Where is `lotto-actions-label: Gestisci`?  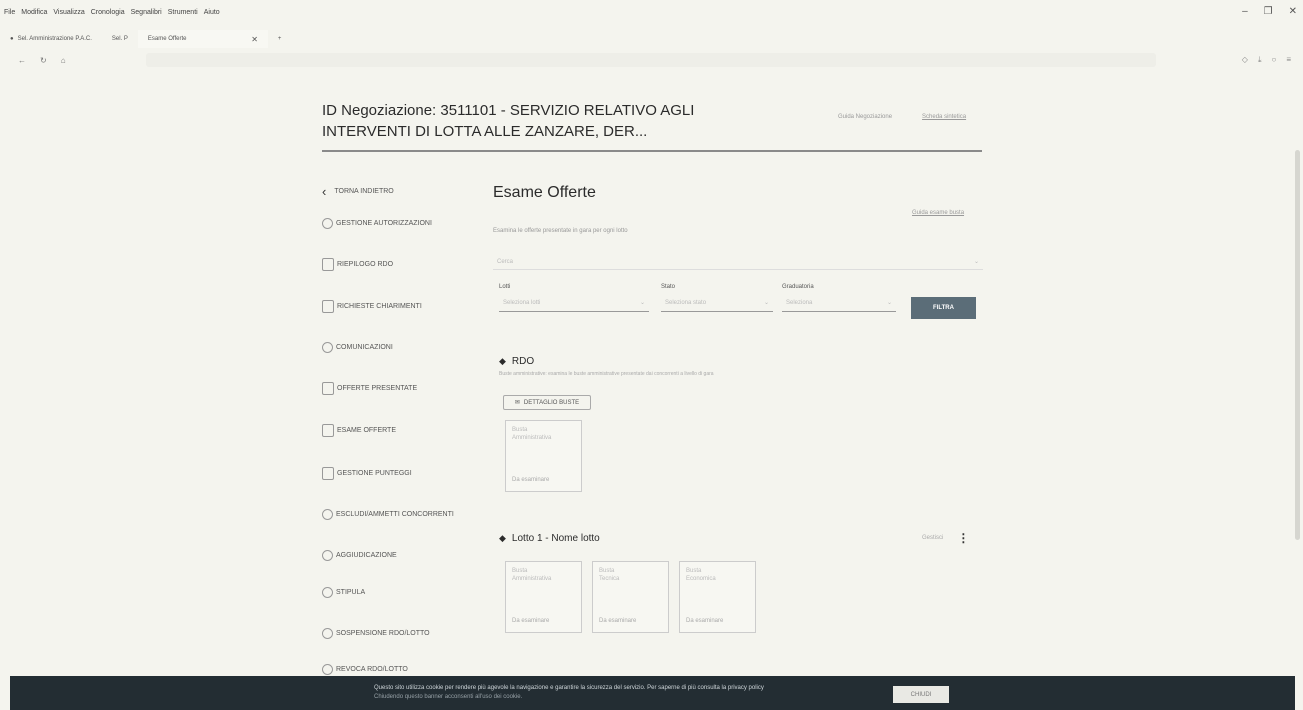 lotto-actions-label: Gestisci is located at coordinates (932, 538).